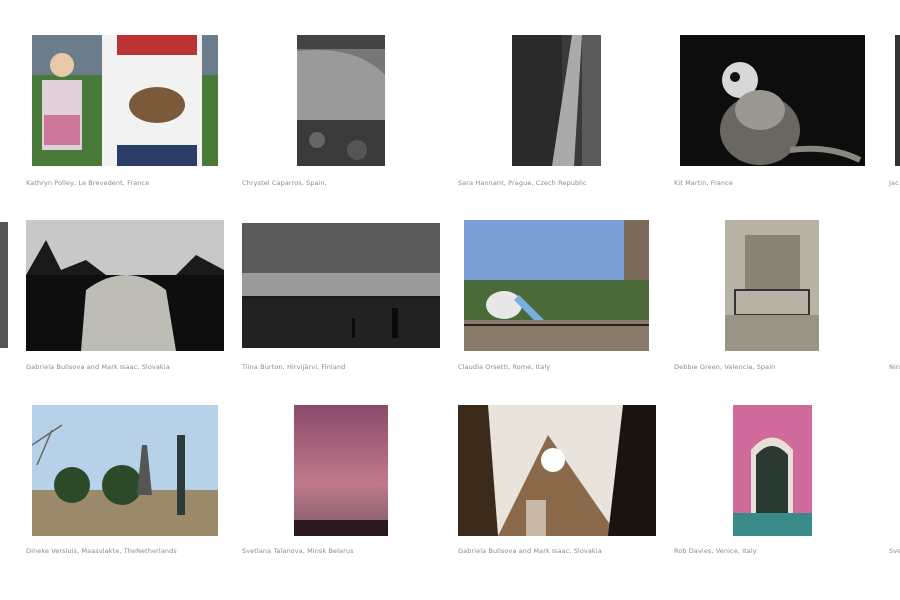 This screenshot has width=900, height=600. What do you see at coordinates (715, 551) in the screenshot?
I see `photo-caption: Rob Davies, Venice, Italy` at bounding box center [715, 551].